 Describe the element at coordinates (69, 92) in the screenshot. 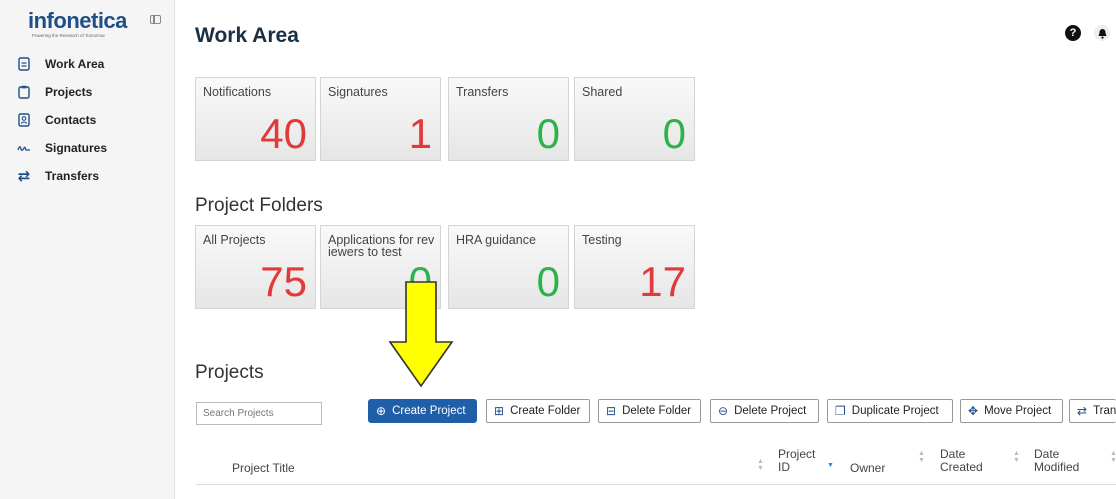

I see `sidebar-item-label: Projects` at that location.